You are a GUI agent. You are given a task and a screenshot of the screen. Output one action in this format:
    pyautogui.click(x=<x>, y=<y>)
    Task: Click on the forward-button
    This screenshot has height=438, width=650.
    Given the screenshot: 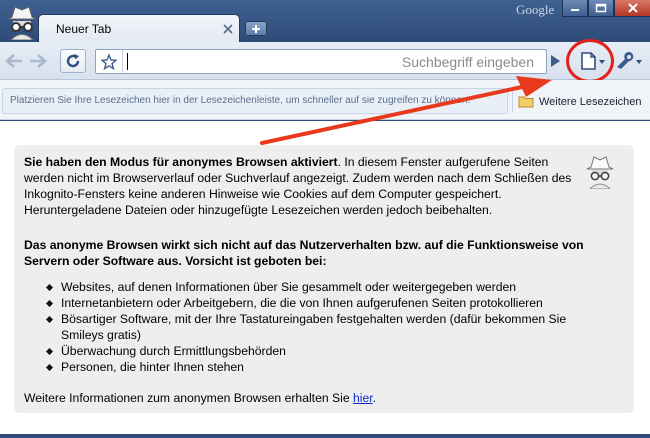 What is the action you would take?
    pyautogui.click(x=38, y=61)
    